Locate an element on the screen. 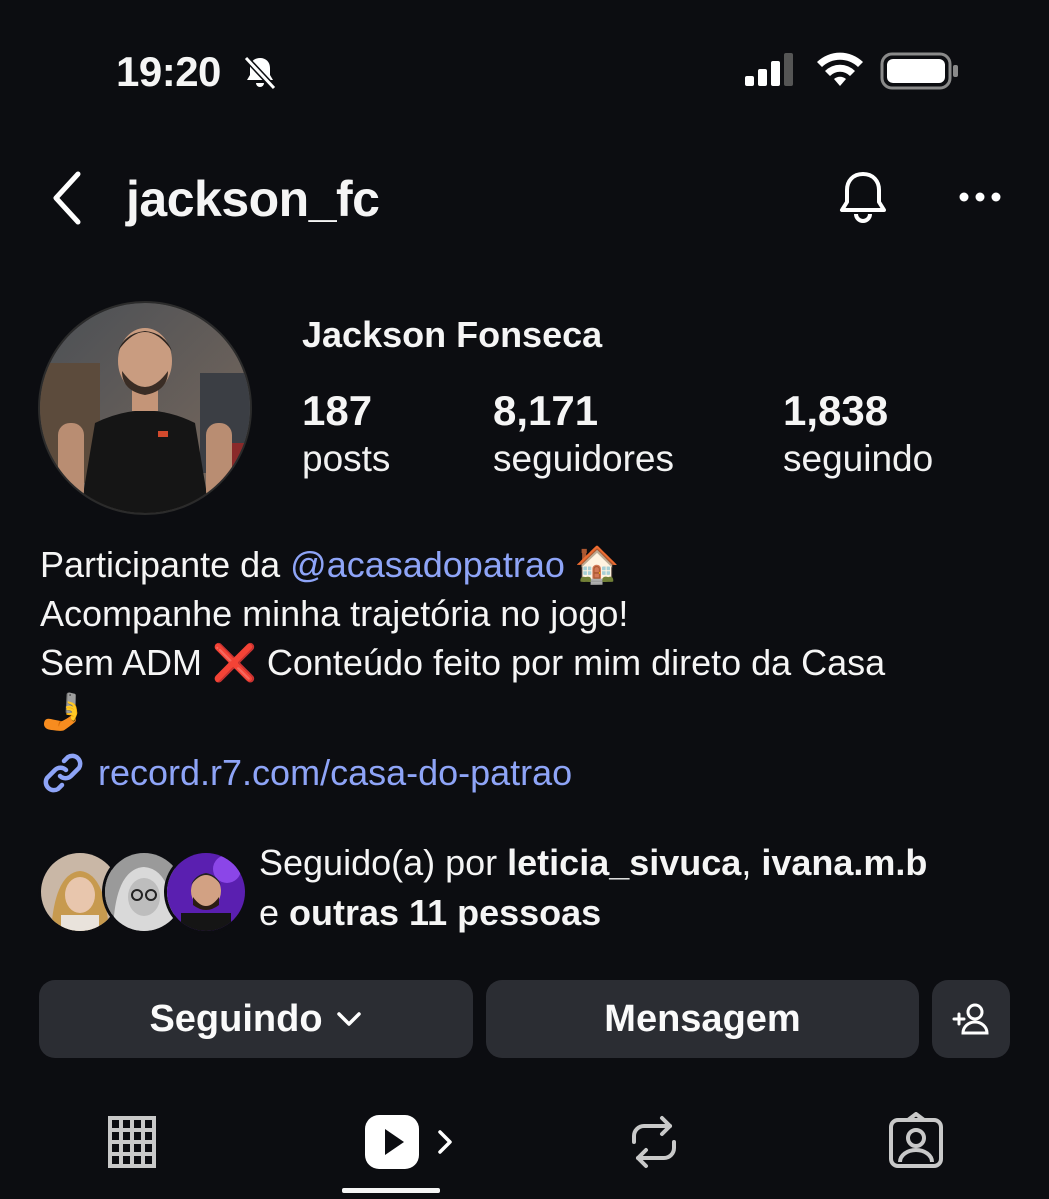  followed-by-prefix: Seguido(a) por is located at coordinates (383, 862).